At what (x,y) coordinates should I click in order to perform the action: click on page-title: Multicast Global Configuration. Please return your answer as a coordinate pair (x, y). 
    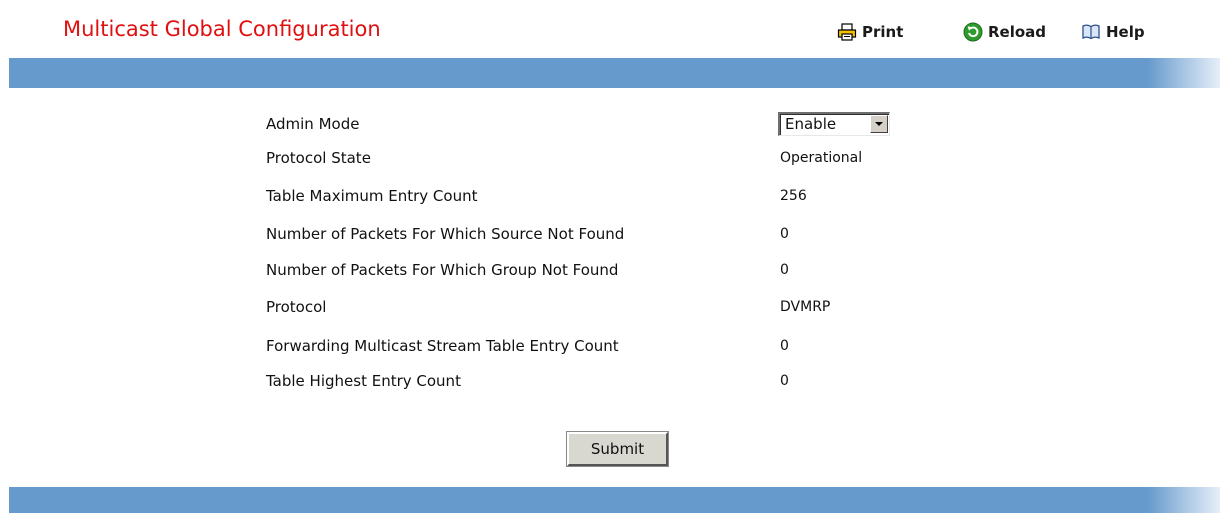
    Looking at the image, I should click on (222, 29).